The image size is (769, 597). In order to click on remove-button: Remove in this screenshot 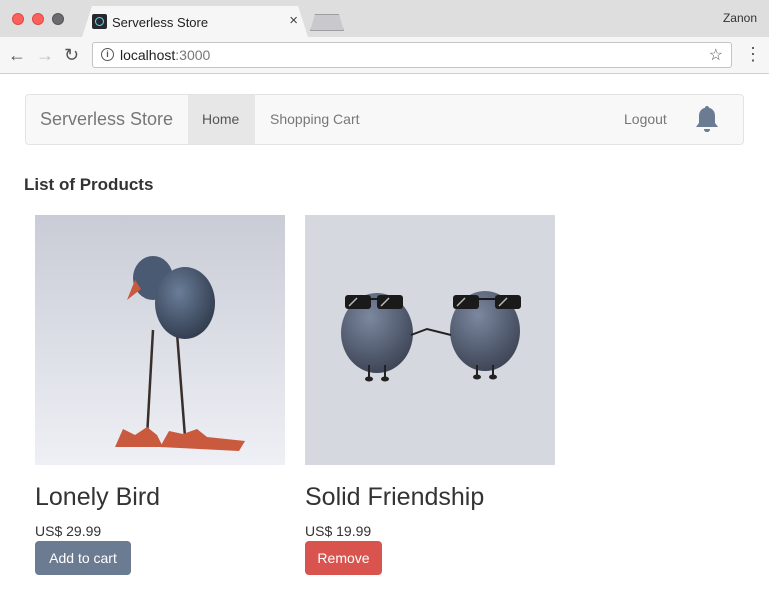, I will do `click(343, 558)`.